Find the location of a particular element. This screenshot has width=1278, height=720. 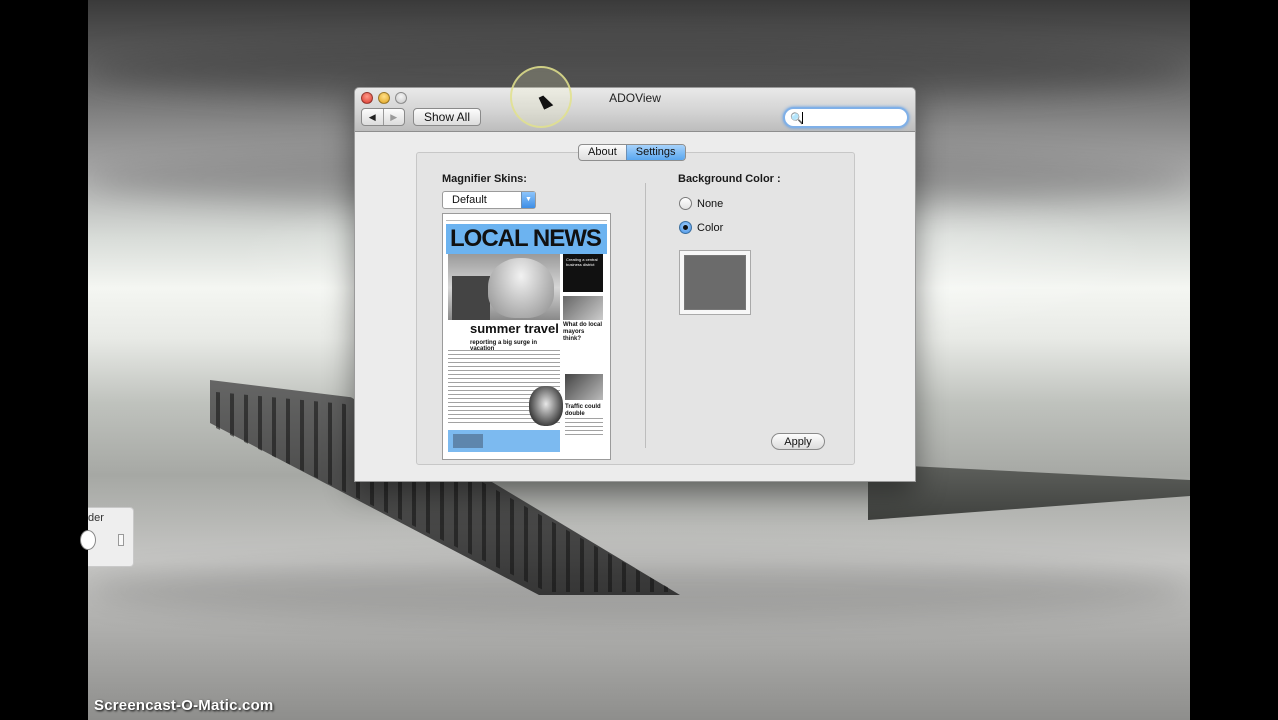

radio-none-label: None is located at coordinates (710, 203).